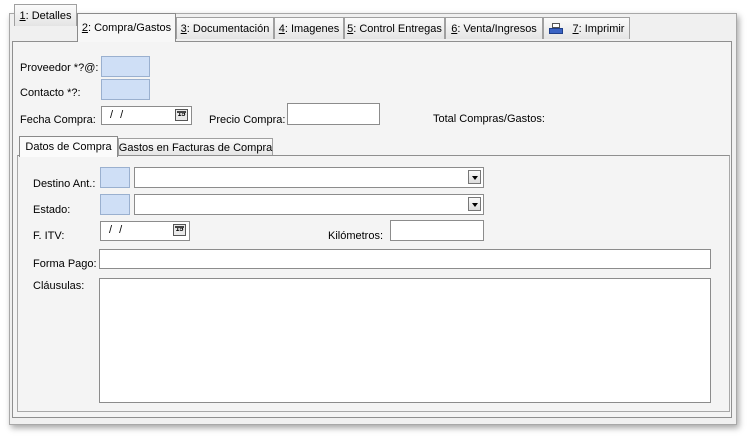  Describe the element at coordinates (312, 28) in the screenshot. I see `tab-imagenes-label: : Imagenes` at that location.